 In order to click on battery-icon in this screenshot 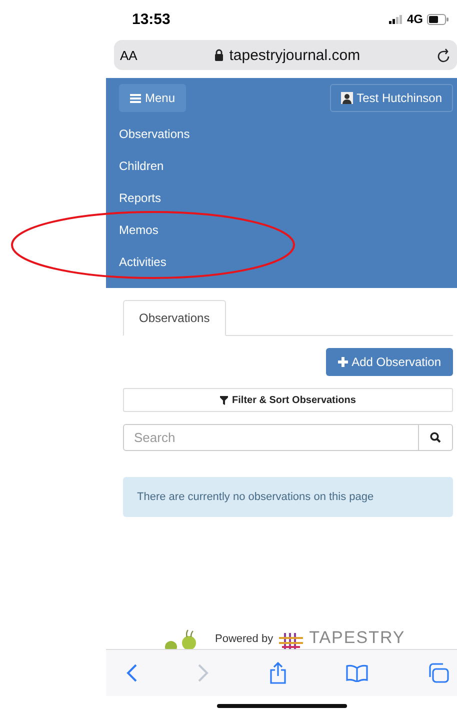, I will do `click(438, 19)`.